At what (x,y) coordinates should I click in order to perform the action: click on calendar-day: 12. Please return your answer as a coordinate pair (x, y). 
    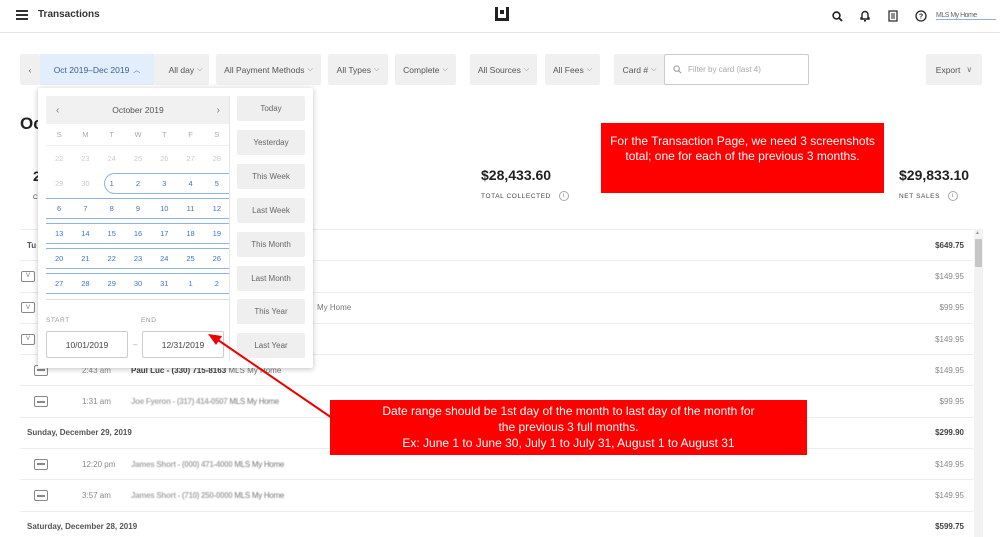
    Looking at the image, I should click on (217, 208).